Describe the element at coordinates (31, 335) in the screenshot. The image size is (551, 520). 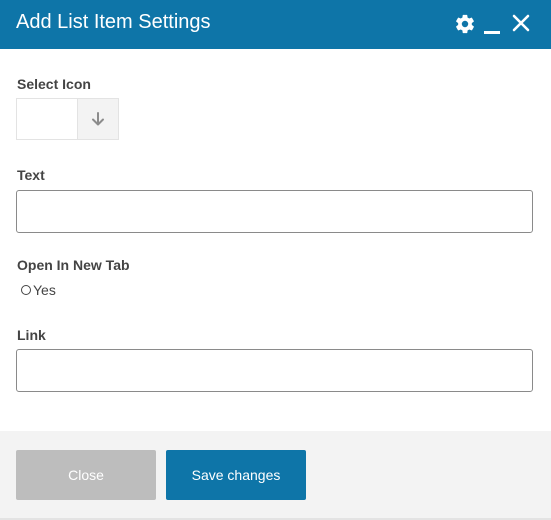
I see `link-label: Link` at that location.